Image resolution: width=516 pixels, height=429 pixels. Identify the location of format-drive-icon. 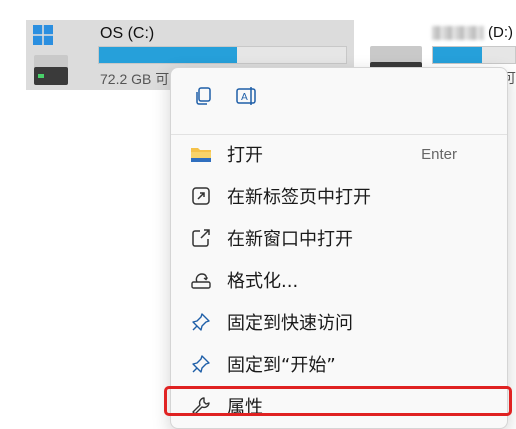
(201, 280).